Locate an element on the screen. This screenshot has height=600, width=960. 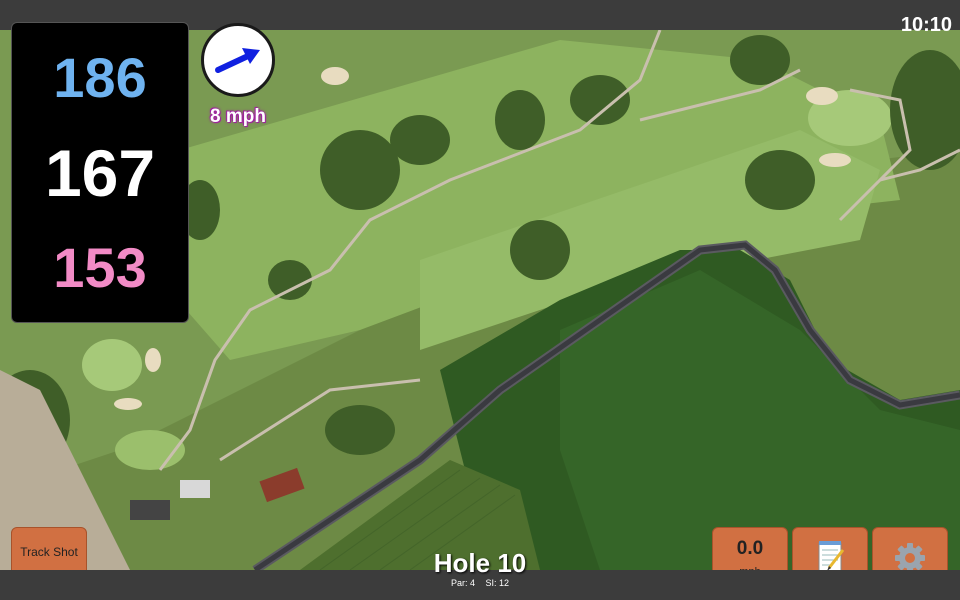
hole-title: Hole 10 is located at coordinates (480, 563).